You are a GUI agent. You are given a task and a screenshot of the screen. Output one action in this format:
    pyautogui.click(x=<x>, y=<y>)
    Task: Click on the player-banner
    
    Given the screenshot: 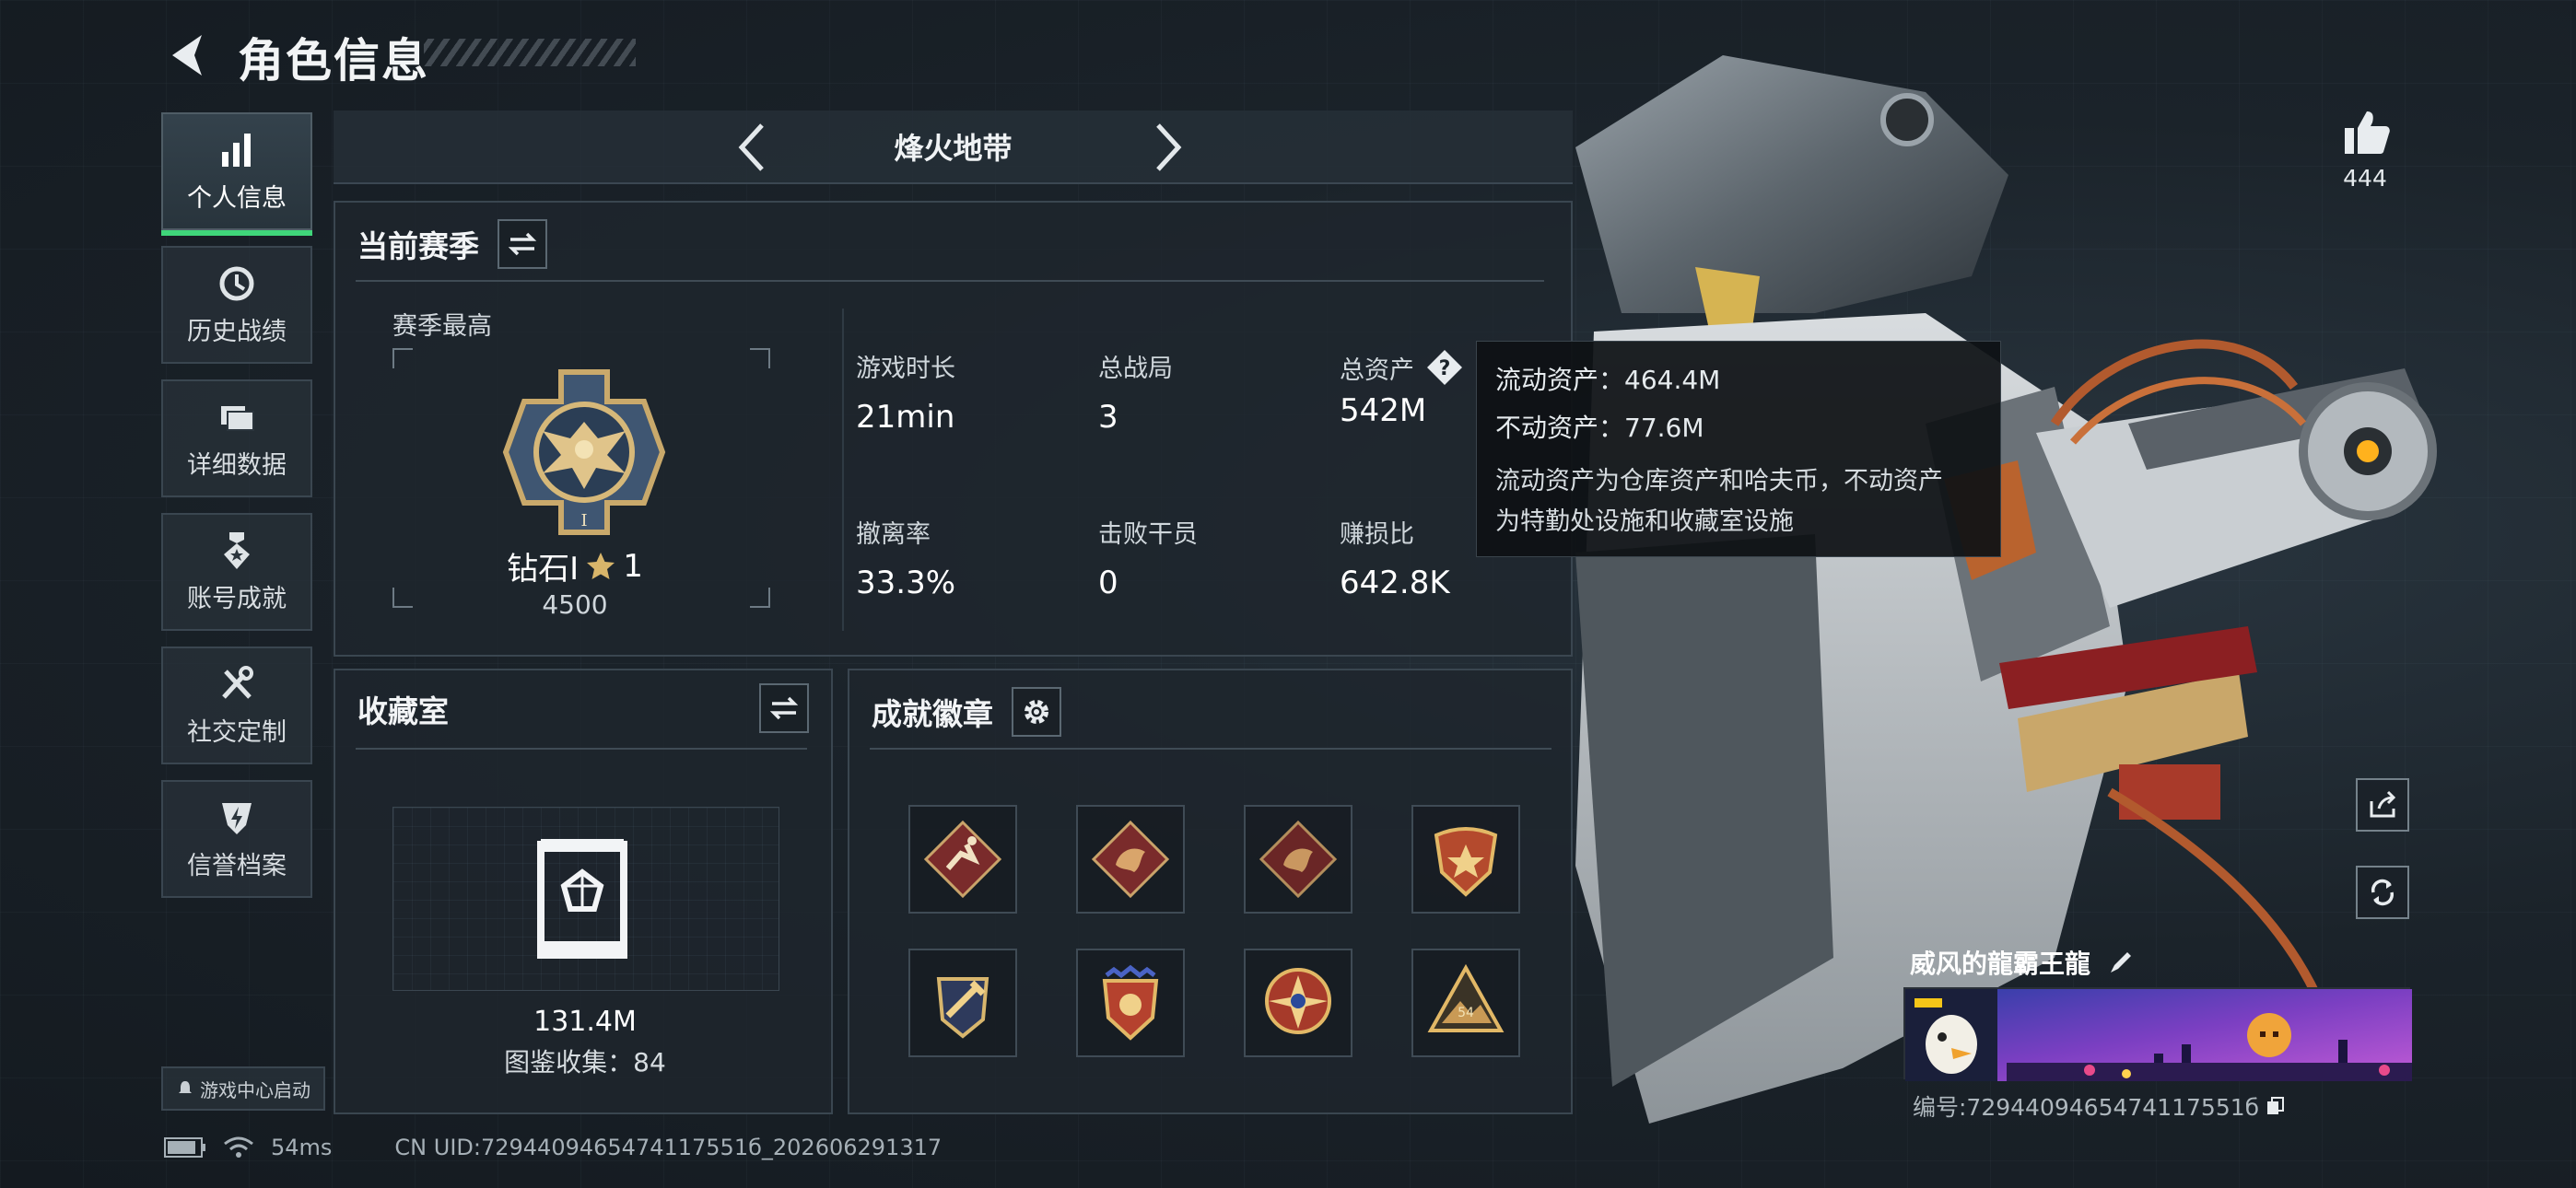 What is the action you would take?
    pyautogui.click(x=2157, y=1034)
    